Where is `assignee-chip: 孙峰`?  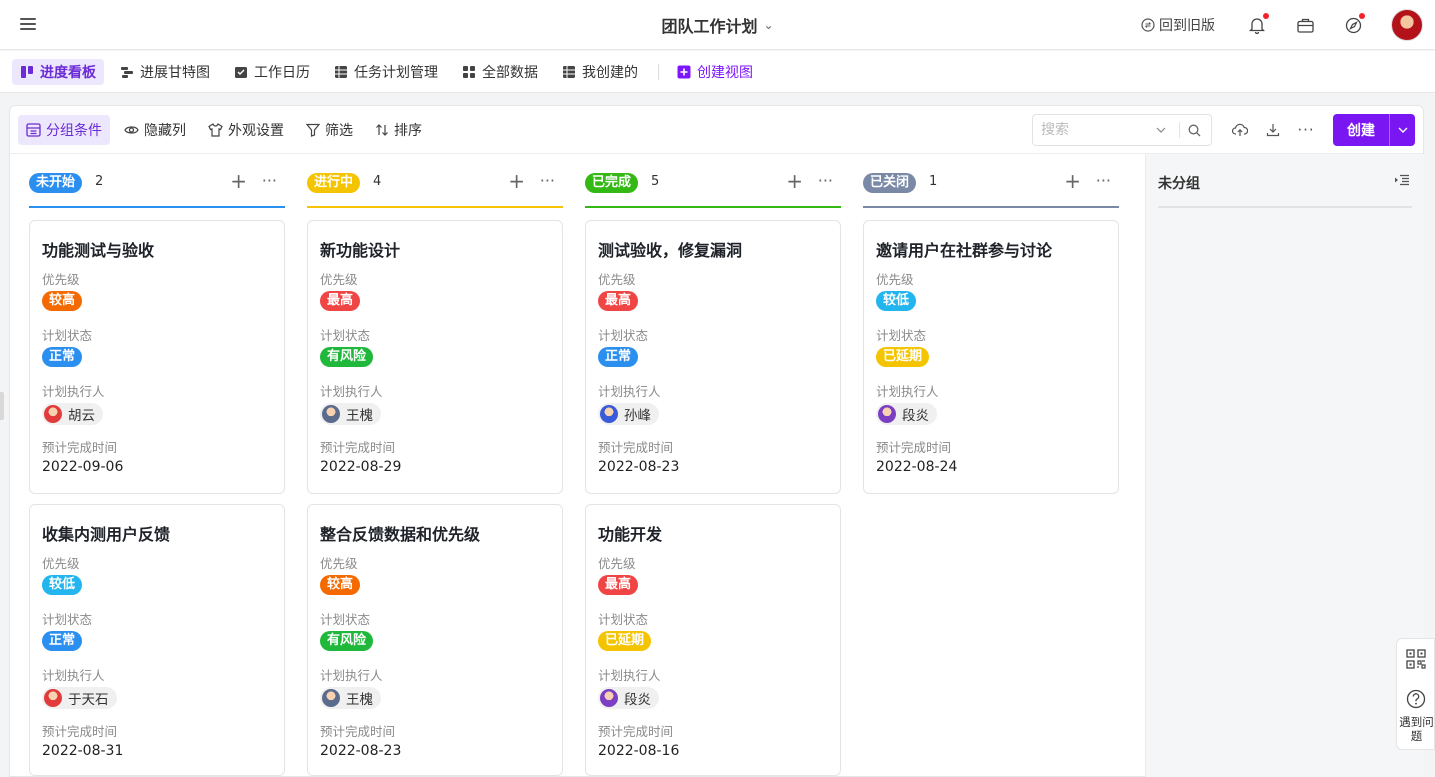
assignee-chip: 孙峰 is located at coordinates (628, 414).